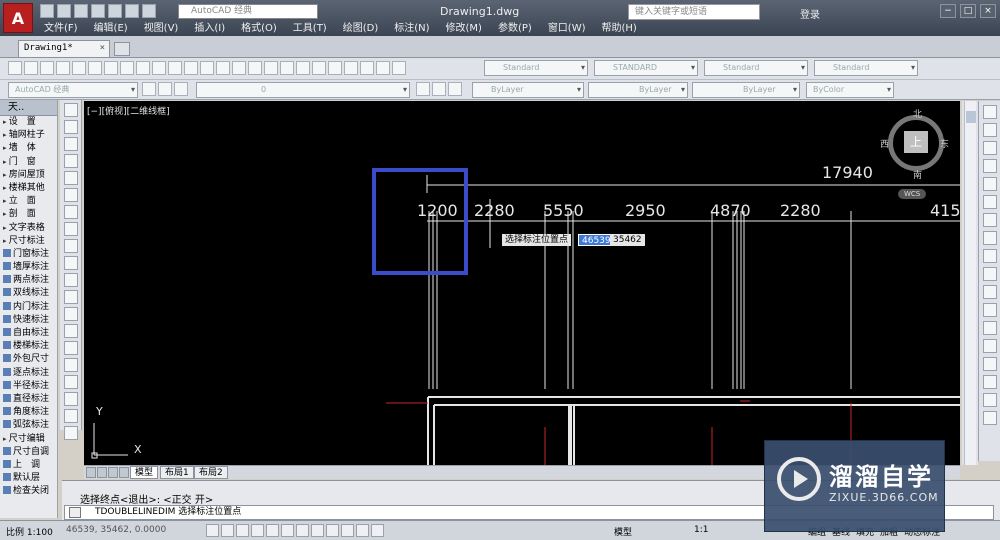 The image size is (1000, 540). I want to click on explode-icon, so click(989, 418).